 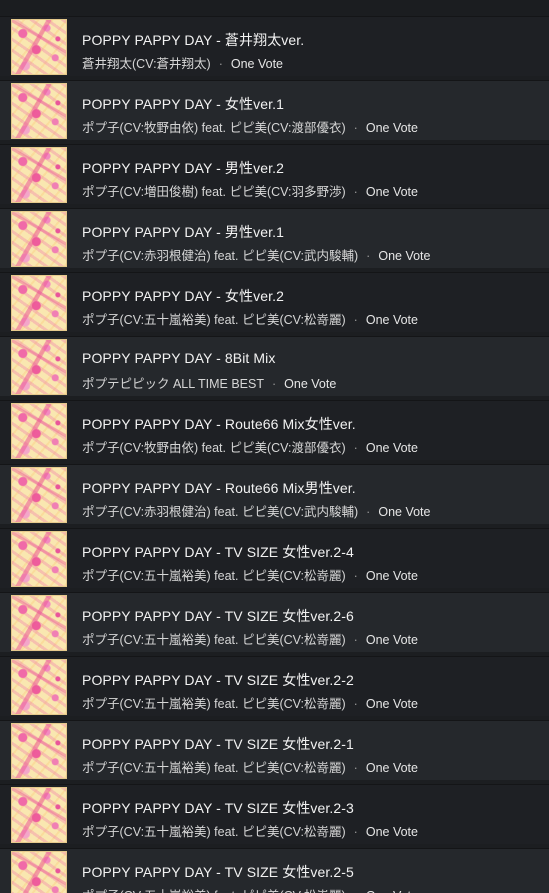 What do you see at coordinates (193, 40) in the screenshot?
I see `track-title: POPPY PAPPY DAY - 蒼井翔太ver.` at bounding box center [193, 40].